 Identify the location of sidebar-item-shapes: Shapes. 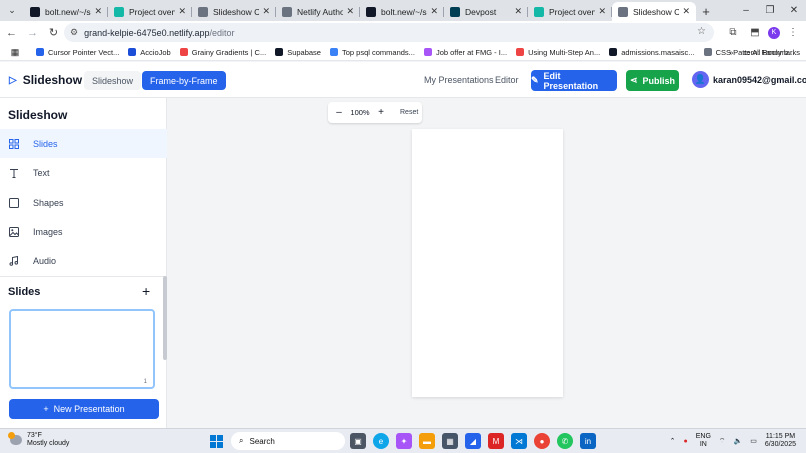
(83, 202).